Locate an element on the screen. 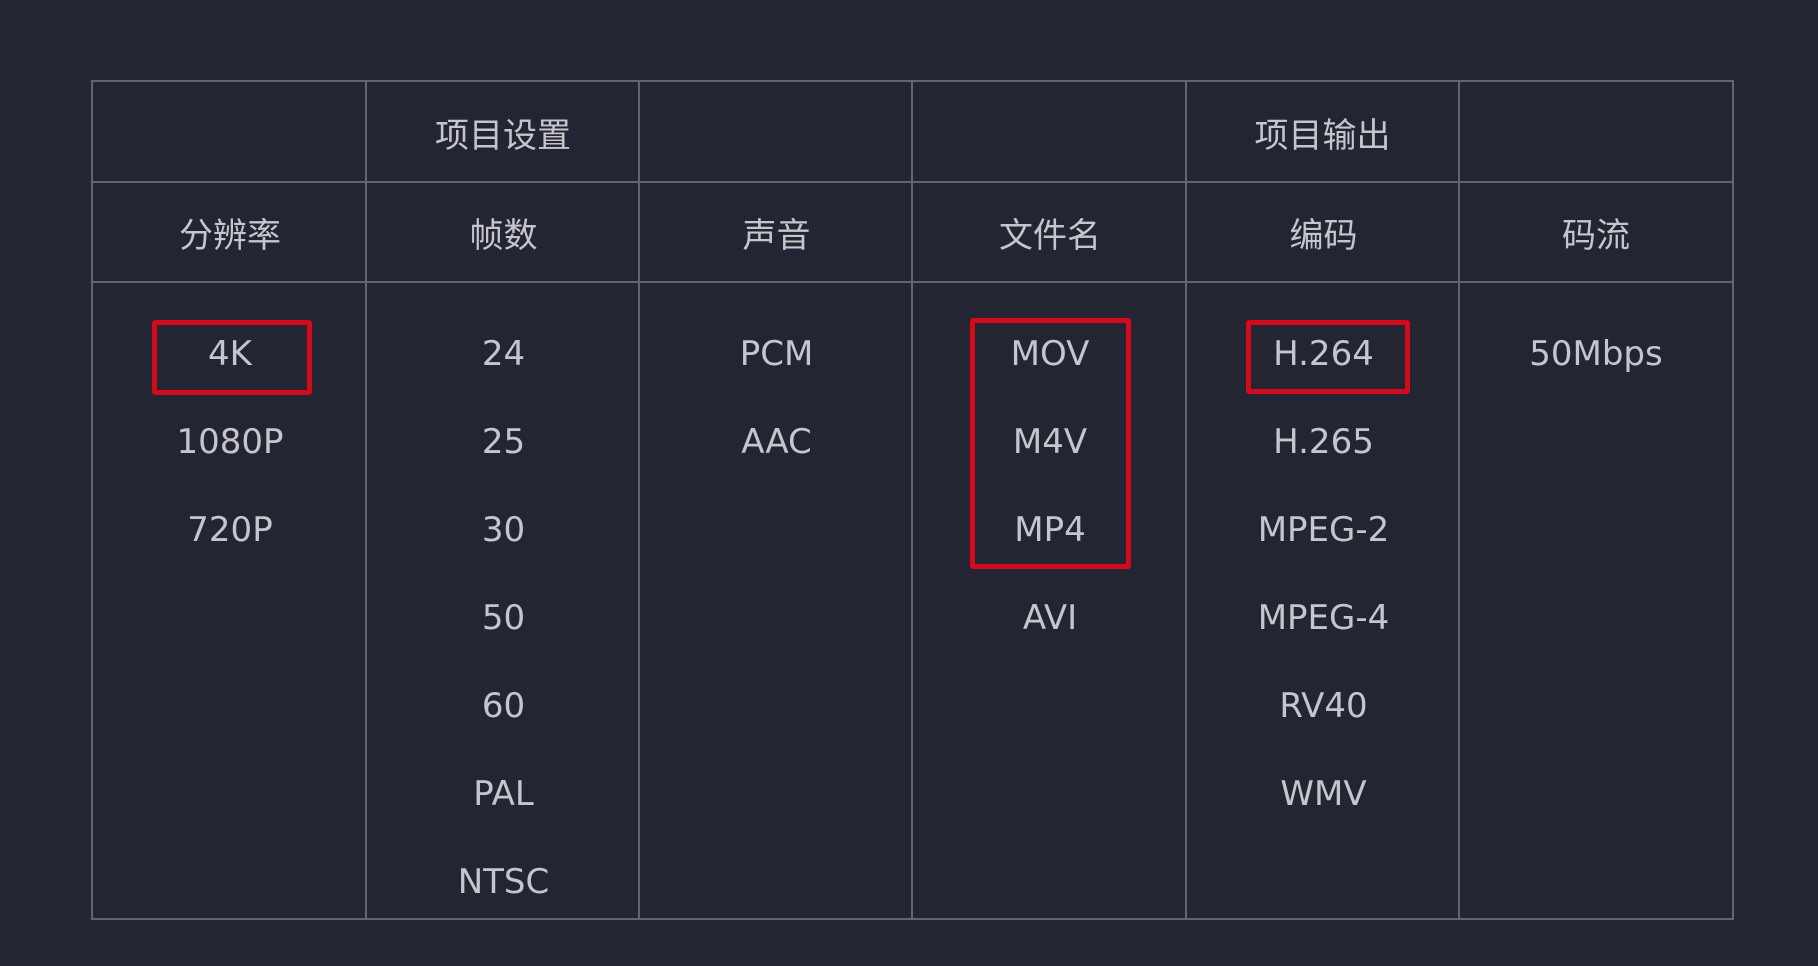 The width and height of the screenshot is (1818, 966). highlight-box-file-format is located at coordinates (1050, 443).